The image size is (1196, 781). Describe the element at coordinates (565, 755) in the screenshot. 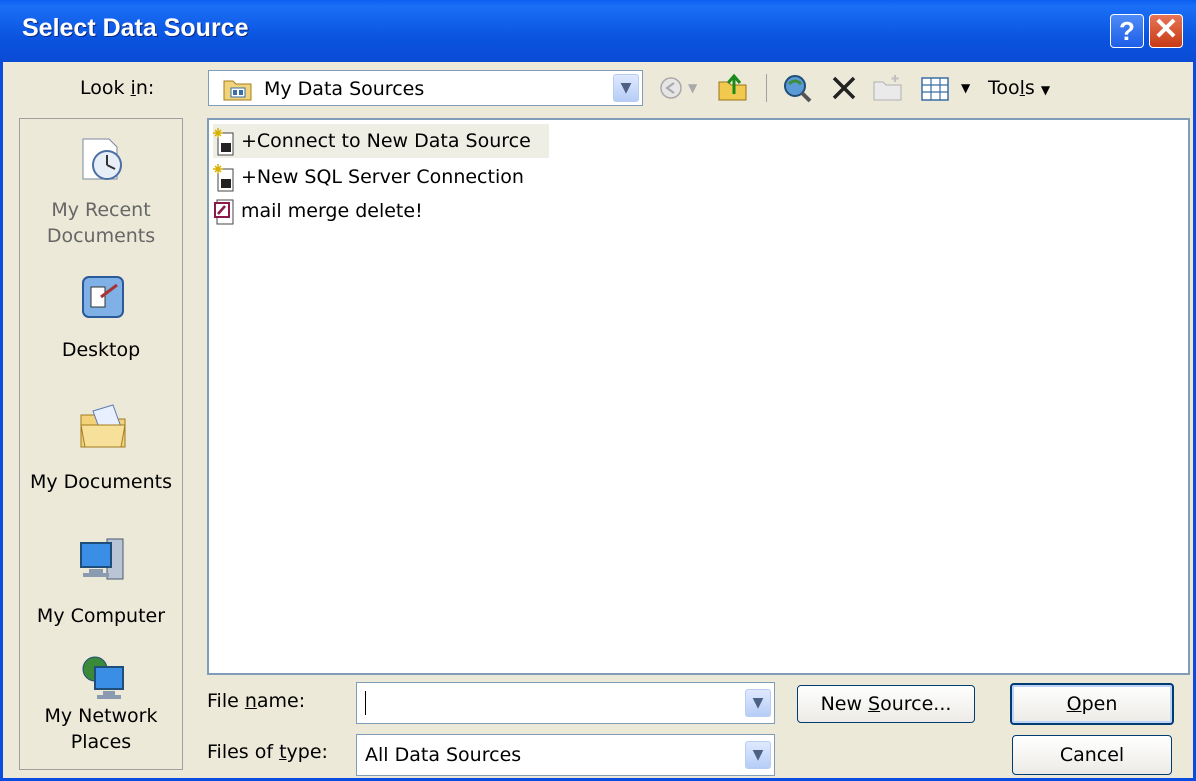

I see `files-of-type-dropdown: All Data Sources ▼` at that location.